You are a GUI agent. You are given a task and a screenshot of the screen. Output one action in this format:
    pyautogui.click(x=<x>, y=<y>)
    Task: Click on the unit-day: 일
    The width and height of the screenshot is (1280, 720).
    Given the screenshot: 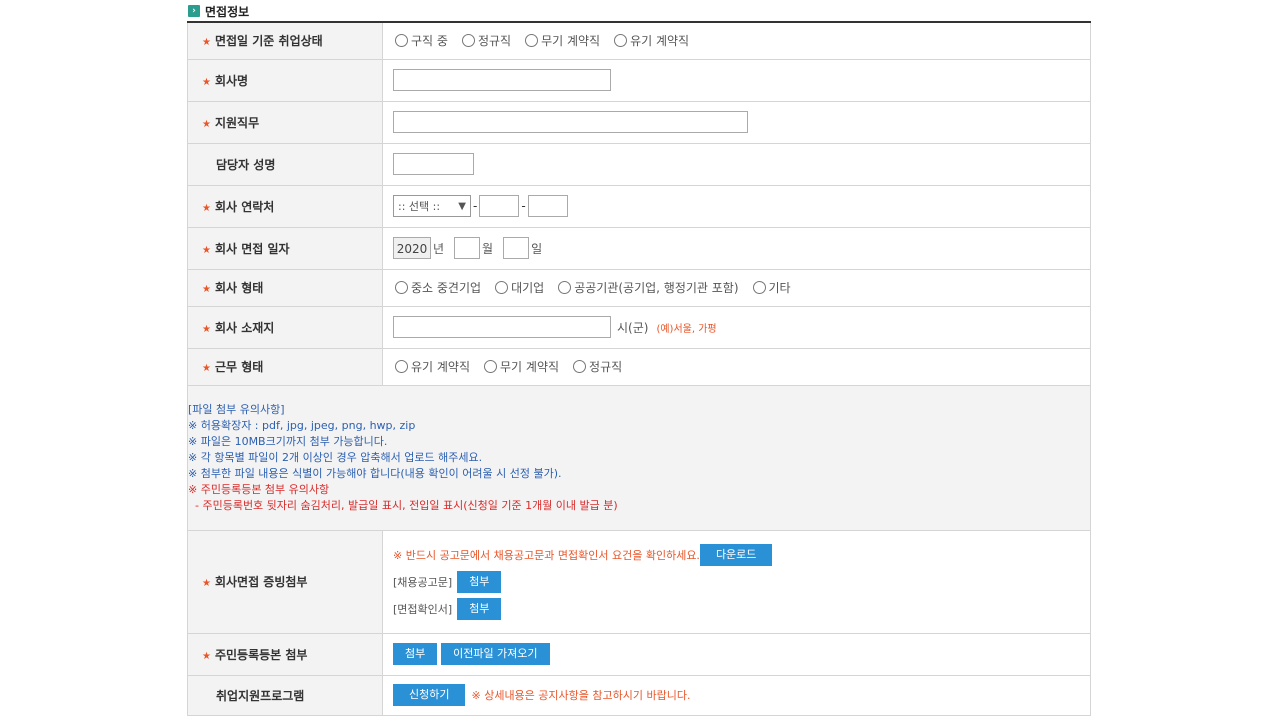 What is the action you would take?
    pyautogui.click(x=537, y=248)
    